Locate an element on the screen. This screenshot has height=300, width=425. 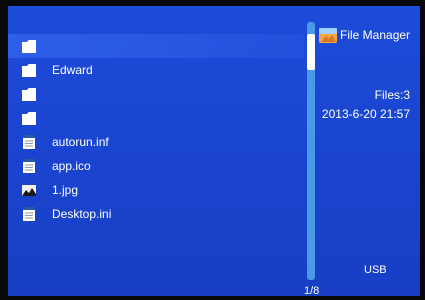
file-name: Edward is located at coordinates (72, 70).